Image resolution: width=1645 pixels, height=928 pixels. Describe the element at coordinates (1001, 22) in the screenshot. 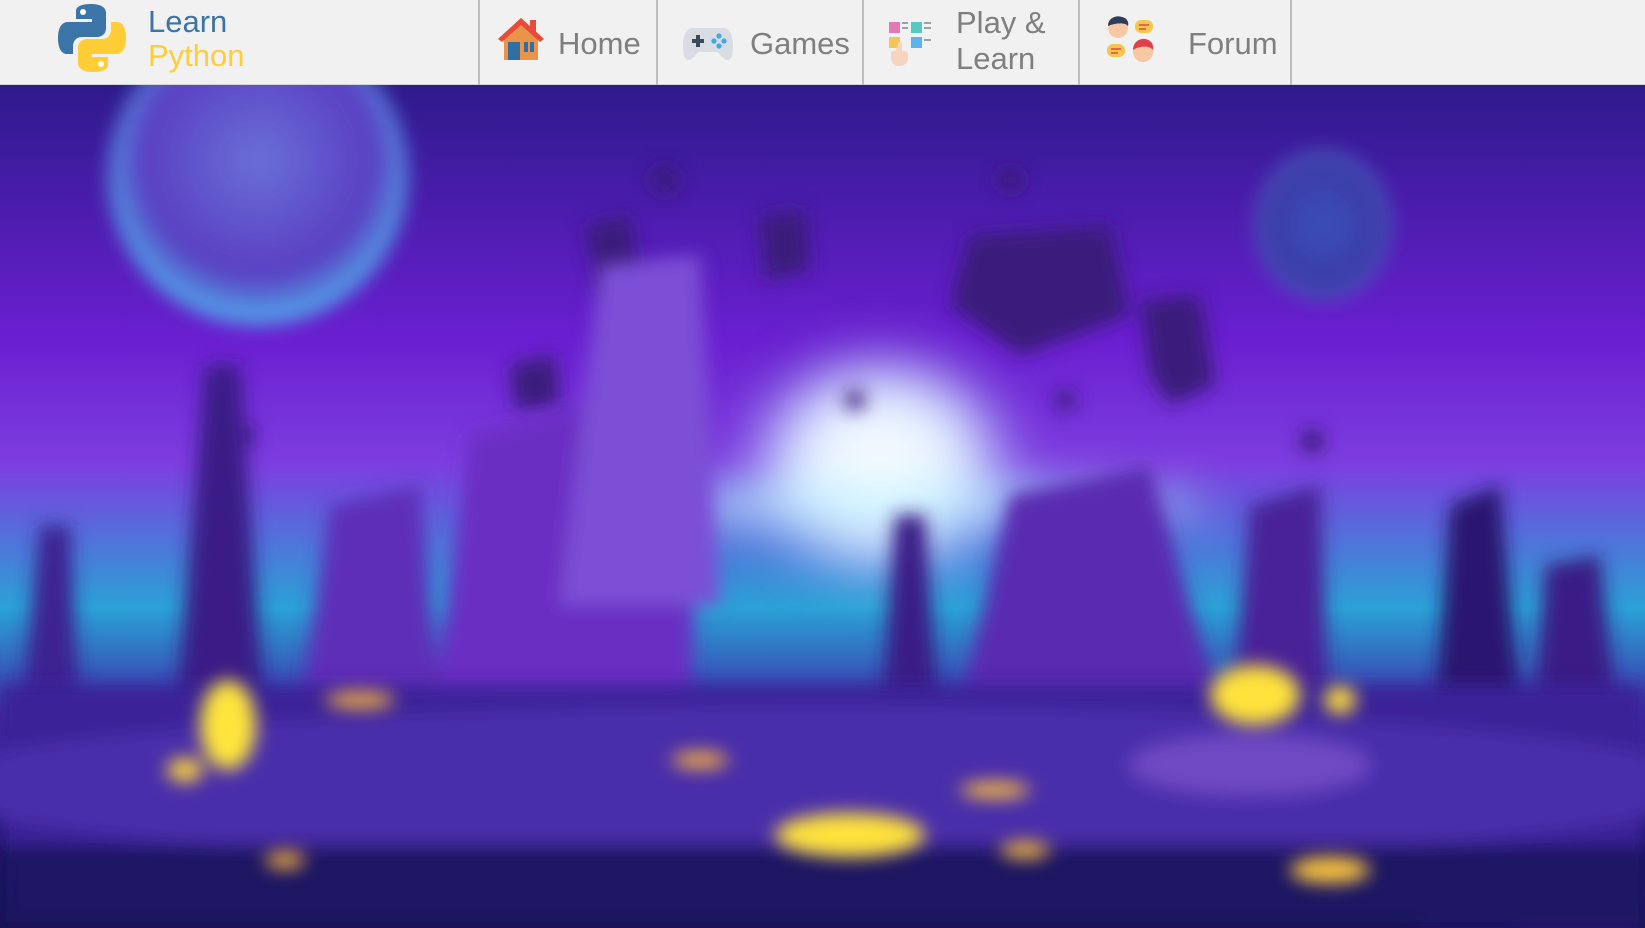

I see `nav-label-play-line1: Play &` at that location.